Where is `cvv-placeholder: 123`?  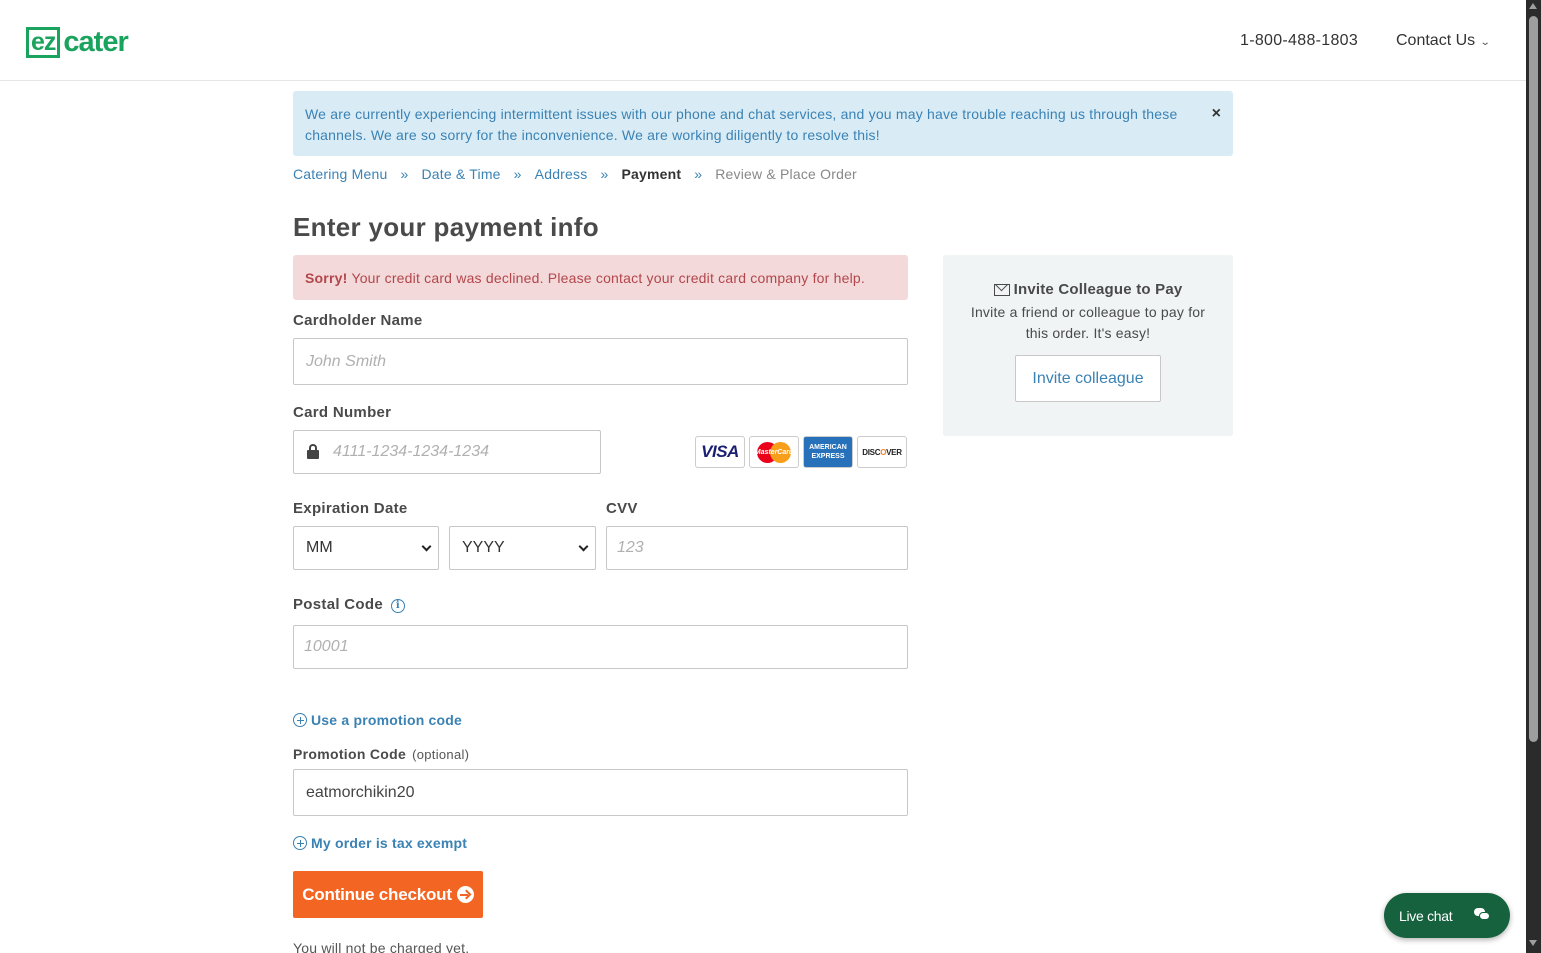 cvv-placeholder: 123 is located at coordinates (630, 547).